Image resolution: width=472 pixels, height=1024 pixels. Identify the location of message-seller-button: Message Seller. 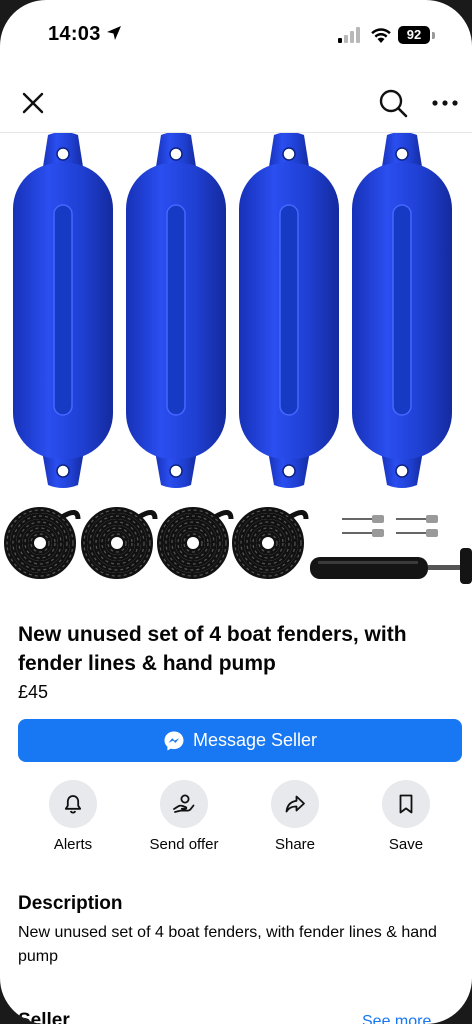
(240, 740).